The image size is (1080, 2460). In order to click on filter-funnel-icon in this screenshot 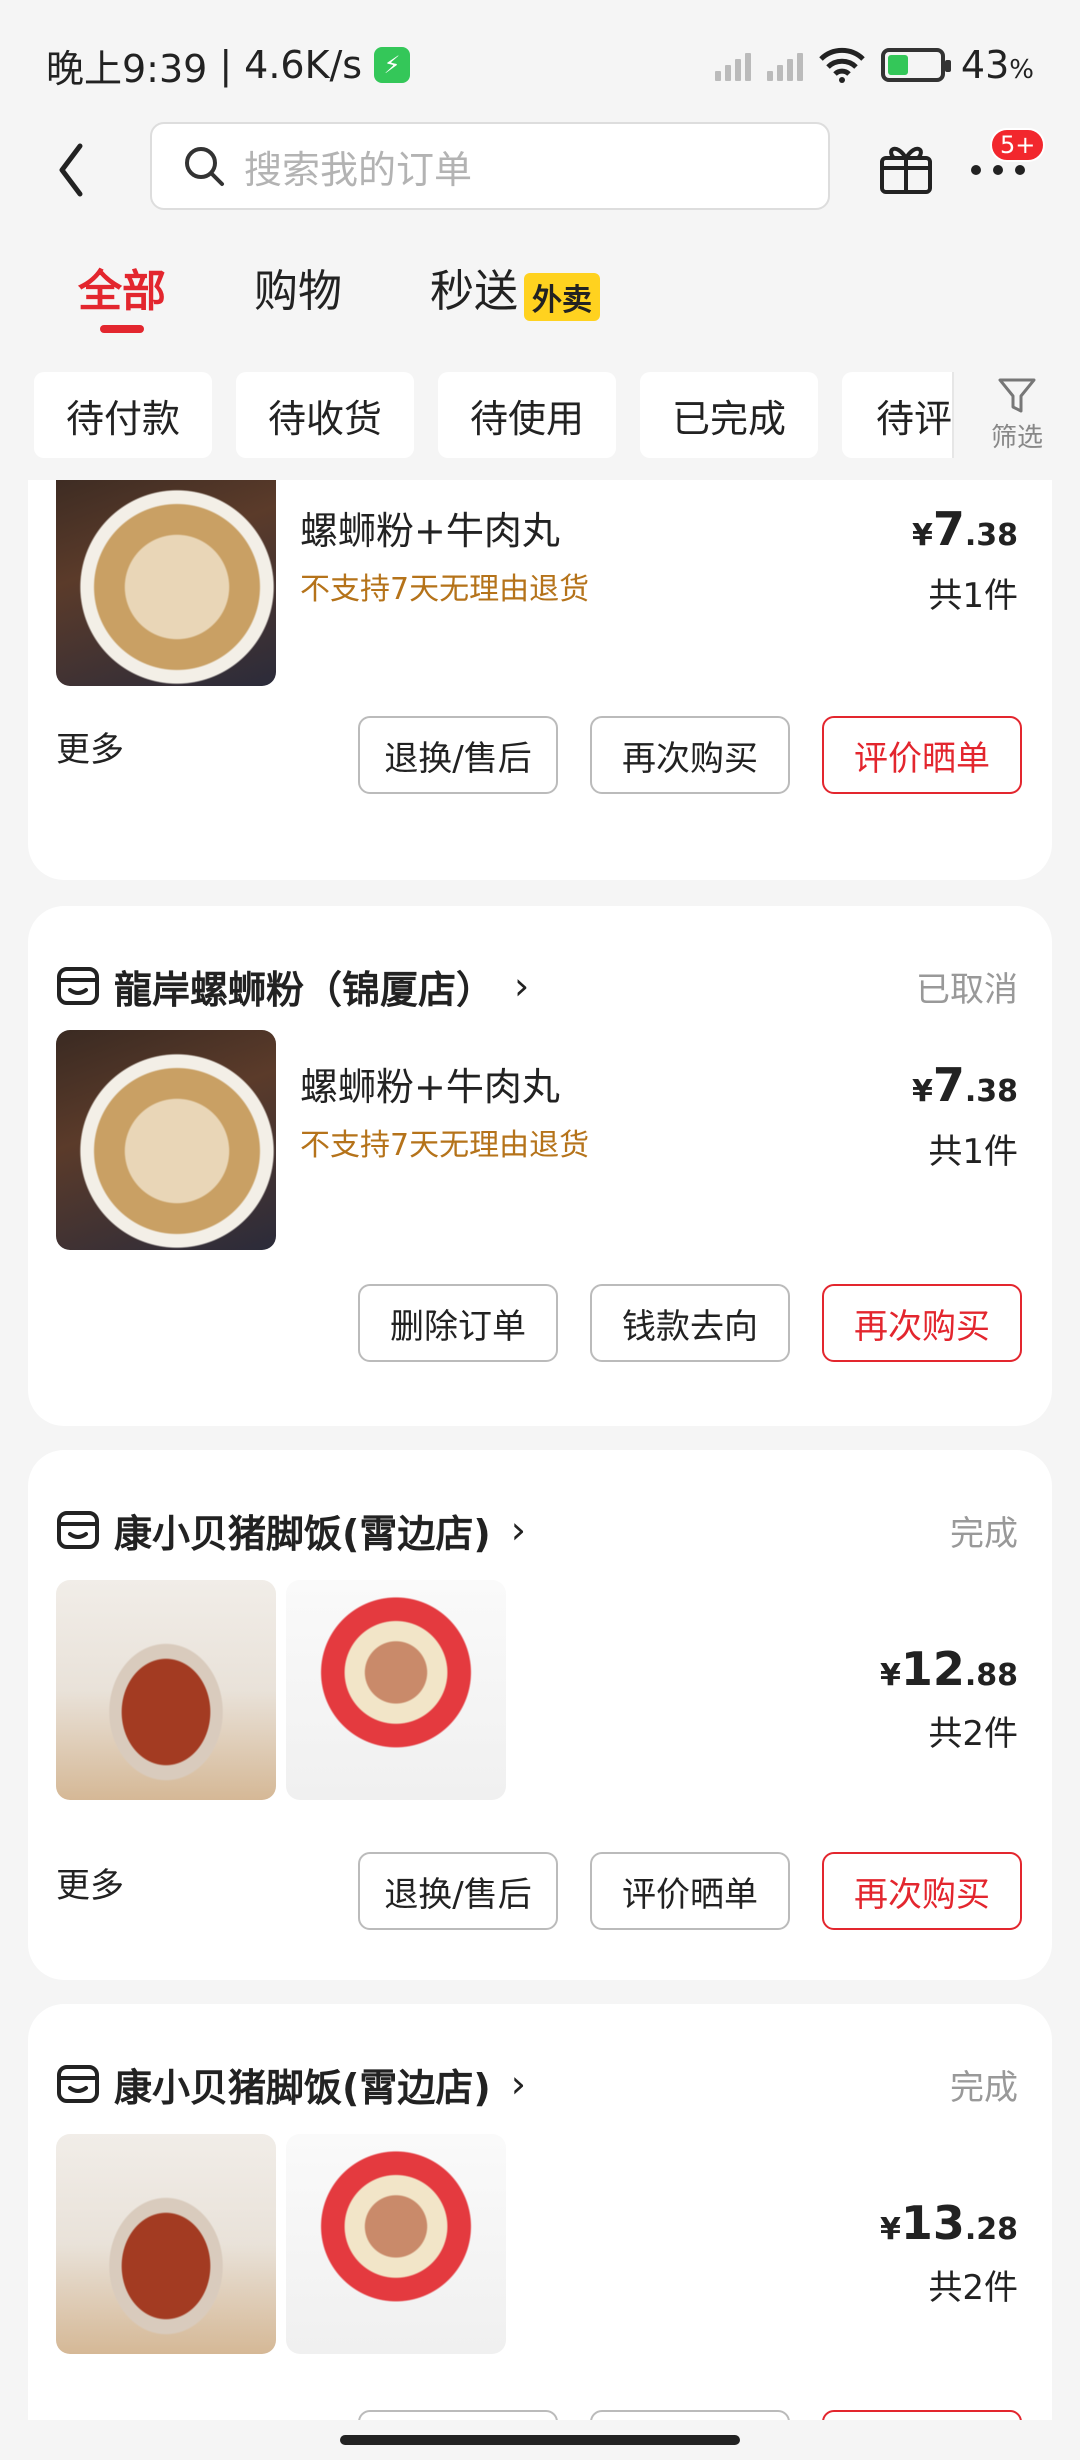, I will do `click(1017, 395)`.